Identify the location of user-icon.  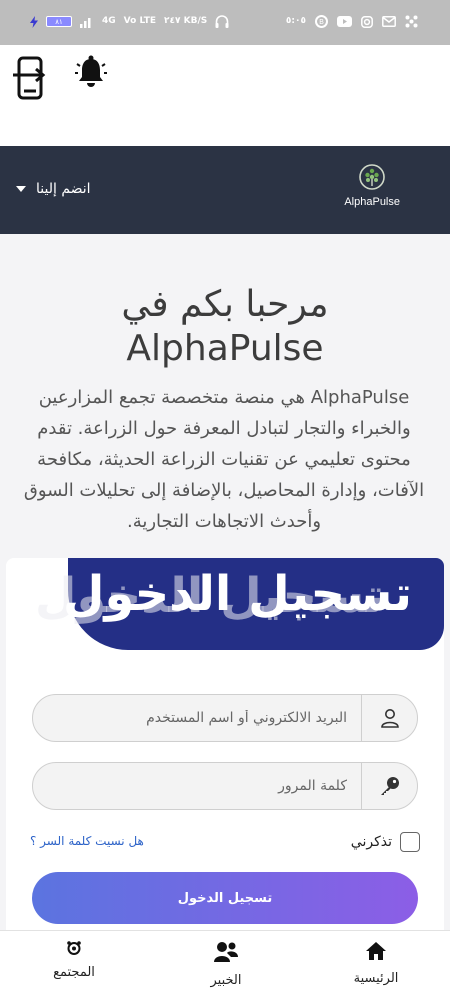
(389, 718).